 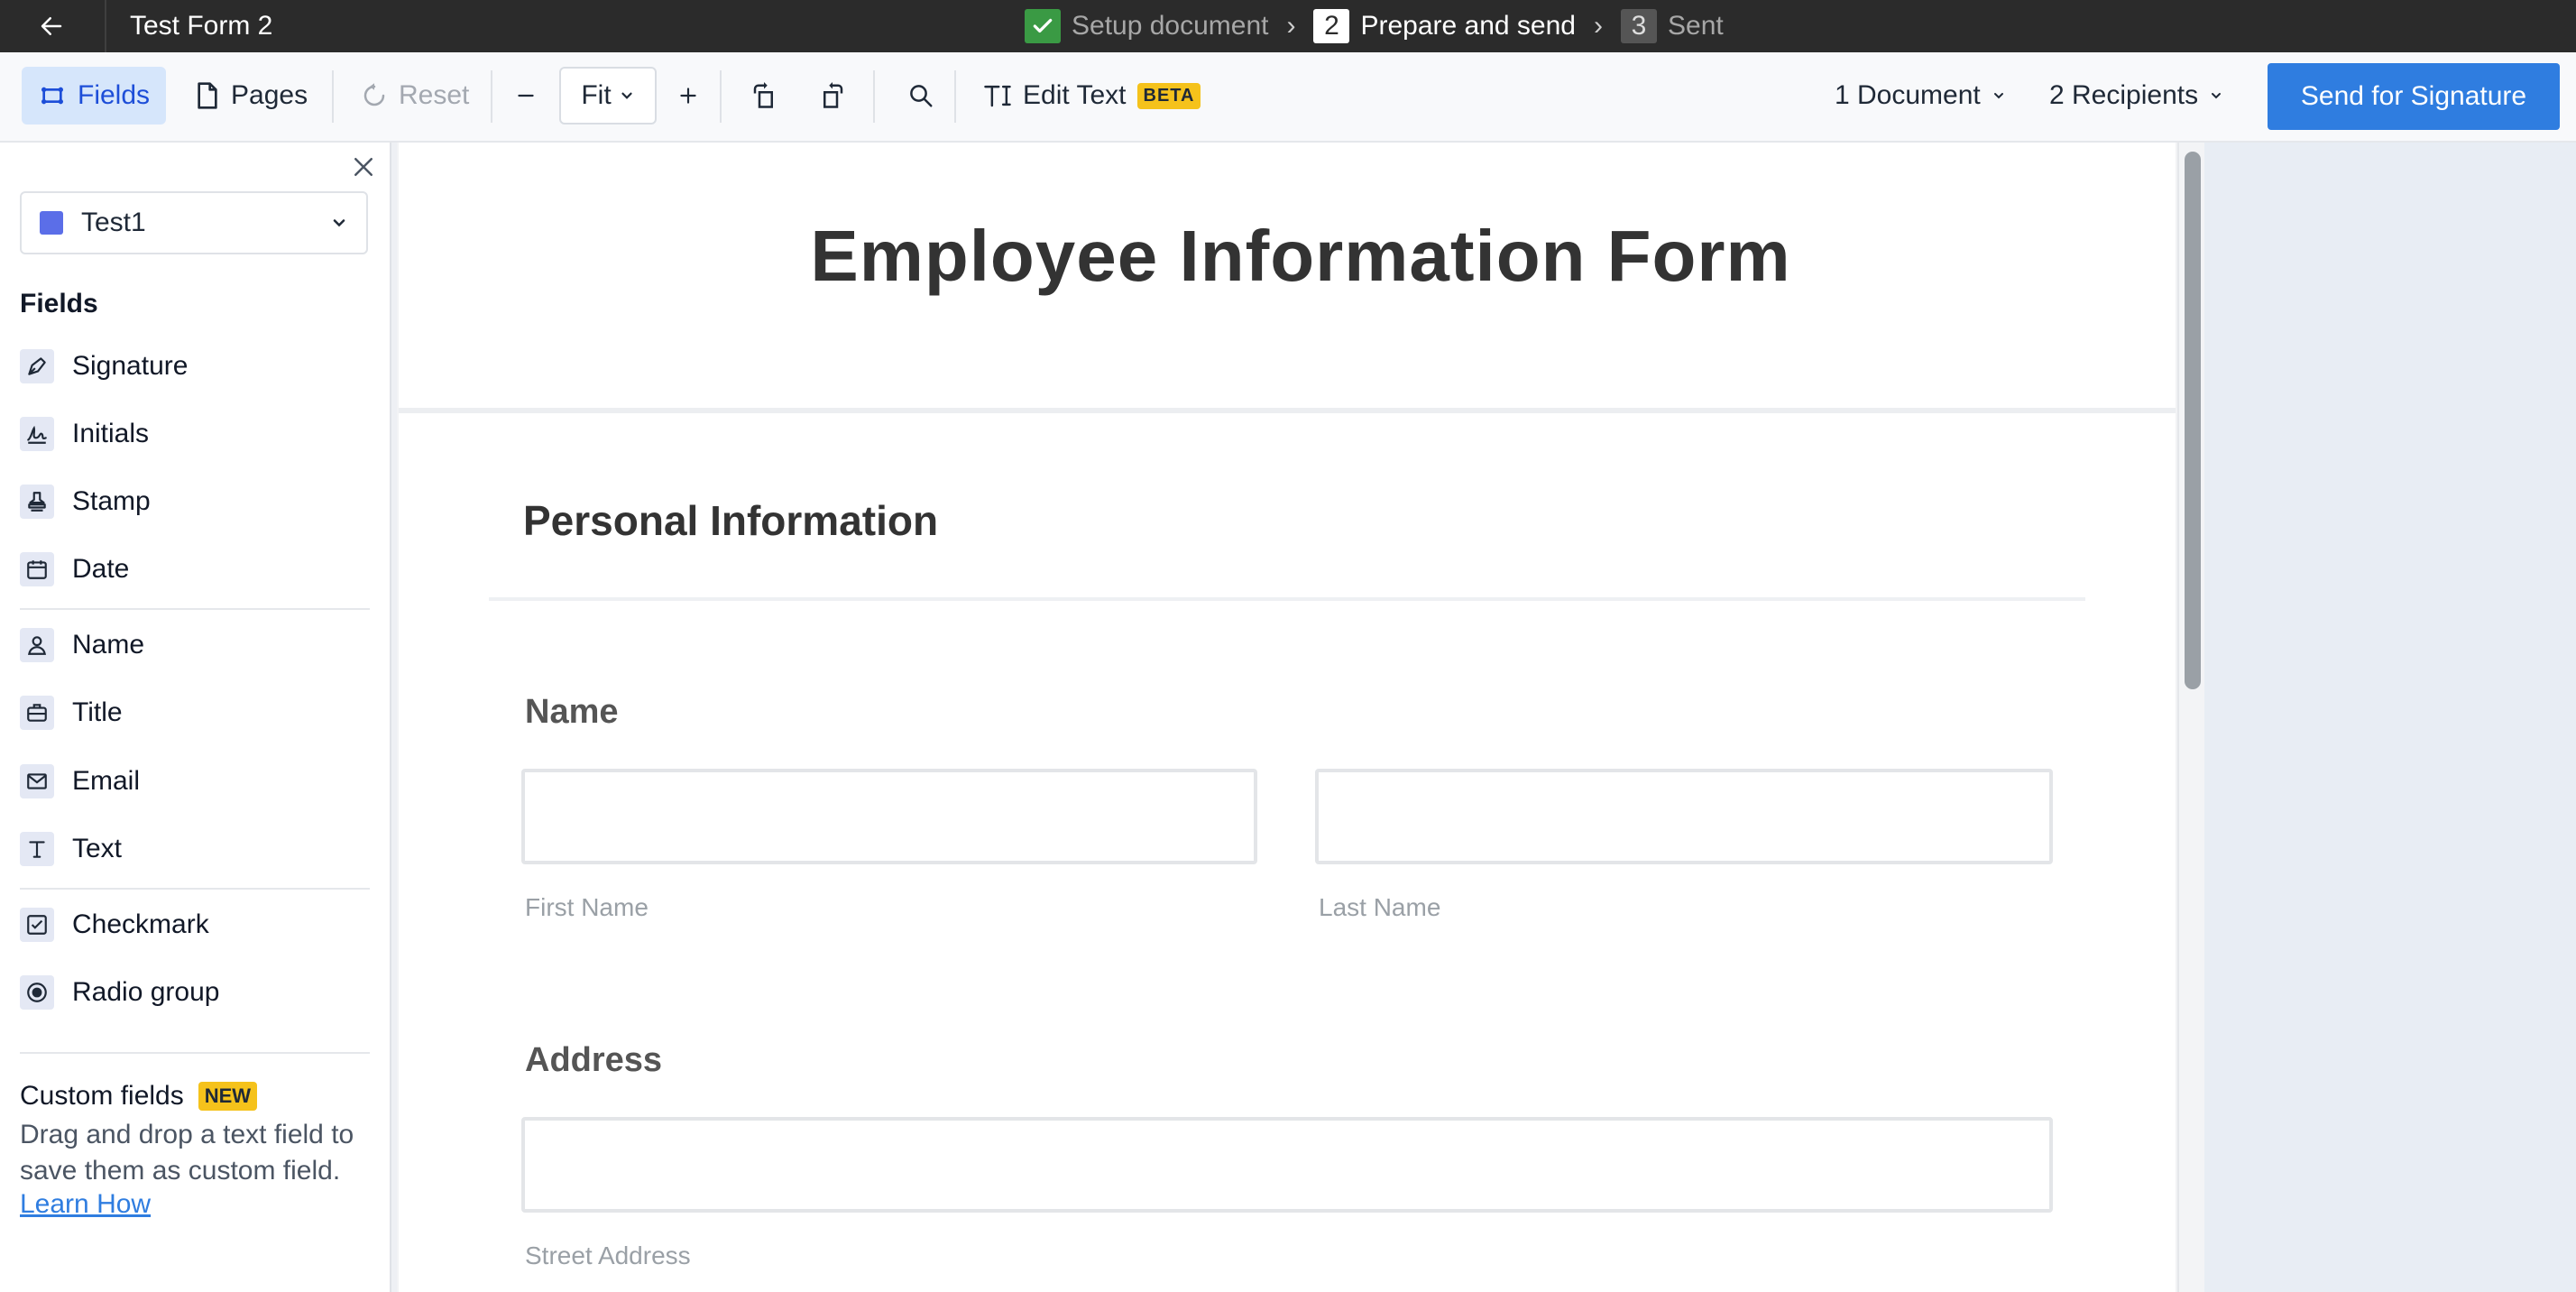 What do you see at coordinates (889, 816) in the screenshot?
I see `first-name-input-box` at bounding box center [889, 816].